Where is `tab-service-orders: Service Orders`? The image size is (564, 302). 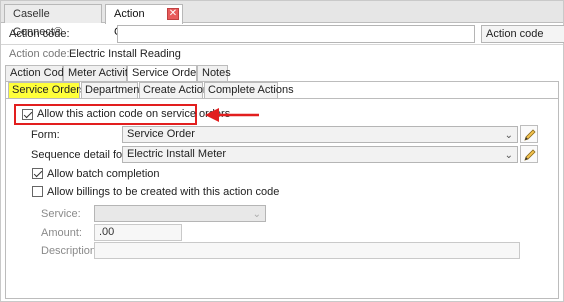
tab-service-orders: Service Orders is located at coordinates (166, 73).